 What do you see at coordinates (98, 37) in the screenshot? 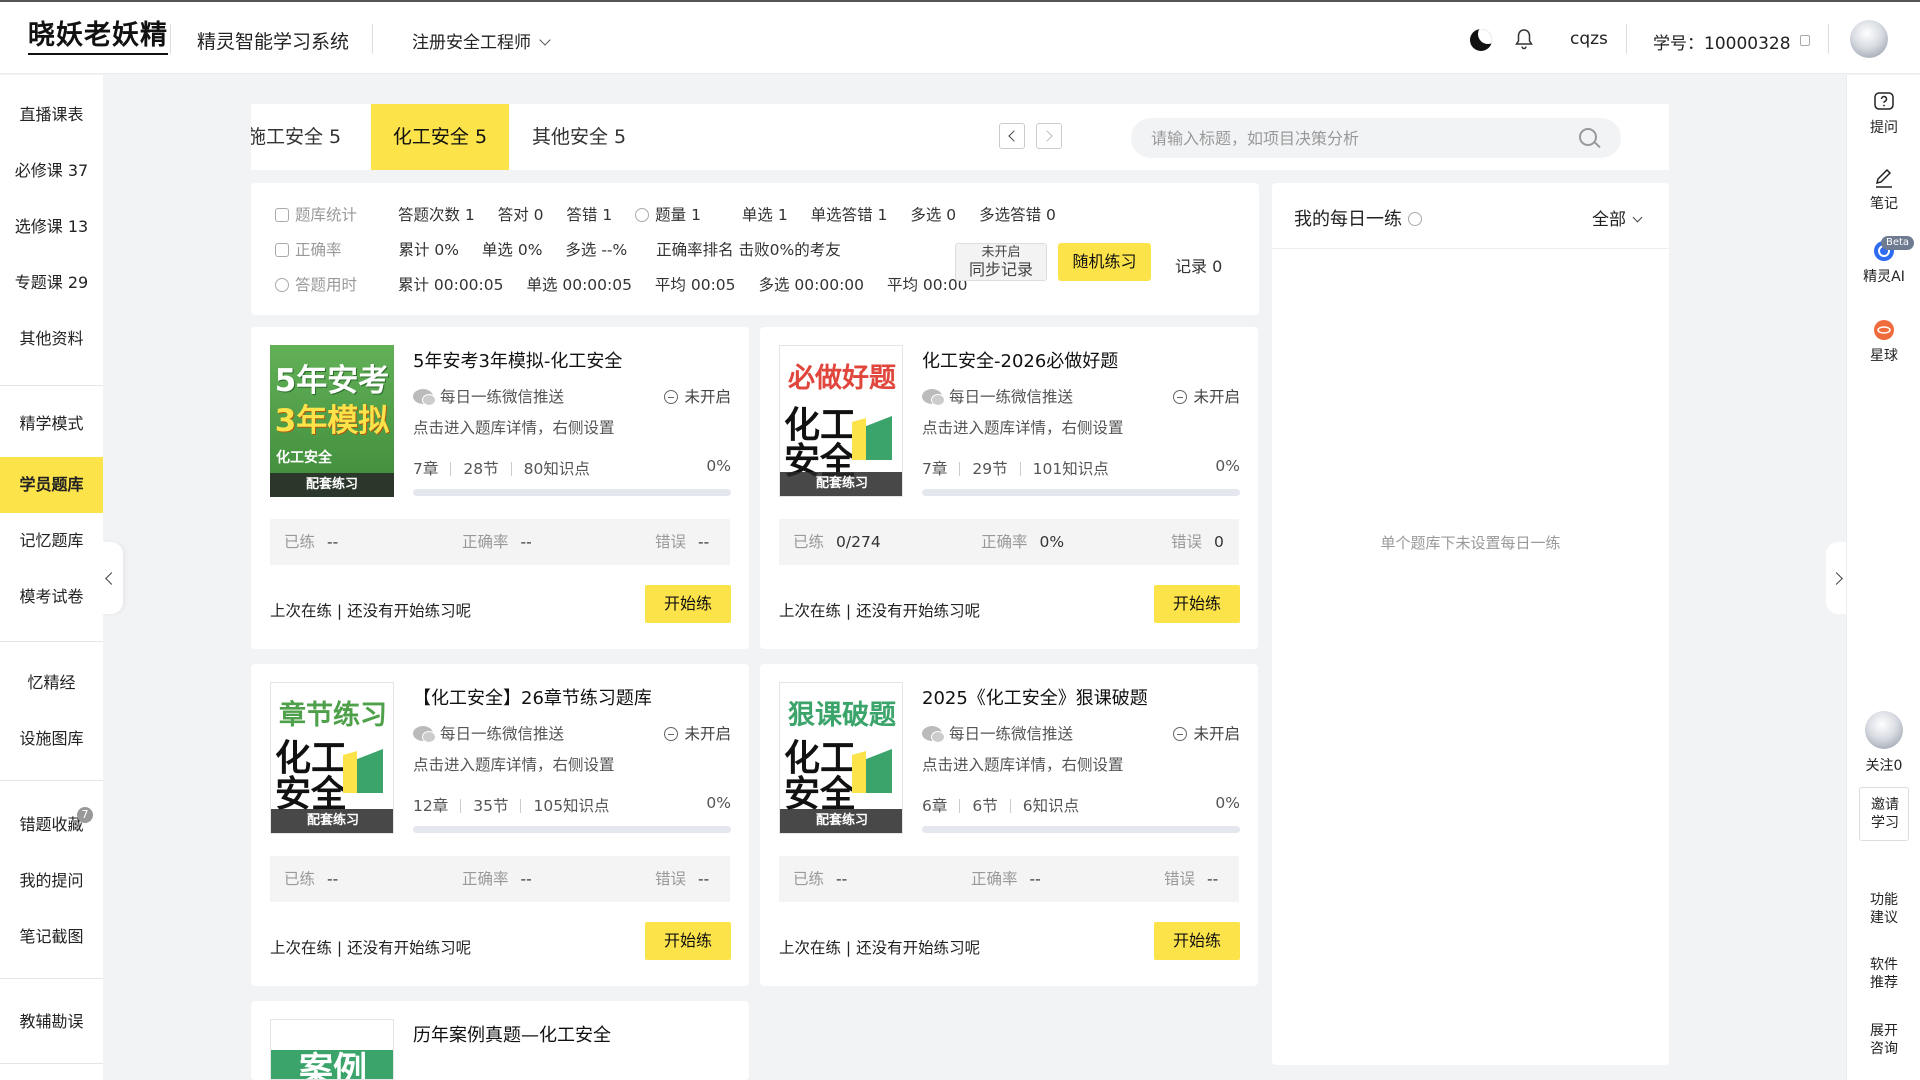
I see `logo: 晓妖老妖精` at bounding box center [98, 37].